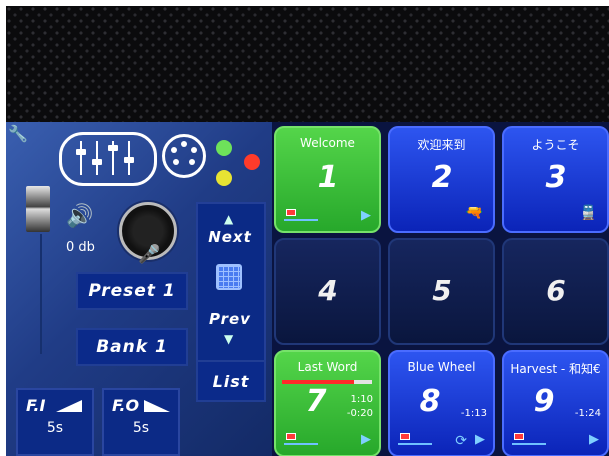 This screenshot has height=456, width=609. What do you see at coordinates (126, 405) in the screenshot?
I see `fade-out-label: F.O` at bounding box center [126, 405].